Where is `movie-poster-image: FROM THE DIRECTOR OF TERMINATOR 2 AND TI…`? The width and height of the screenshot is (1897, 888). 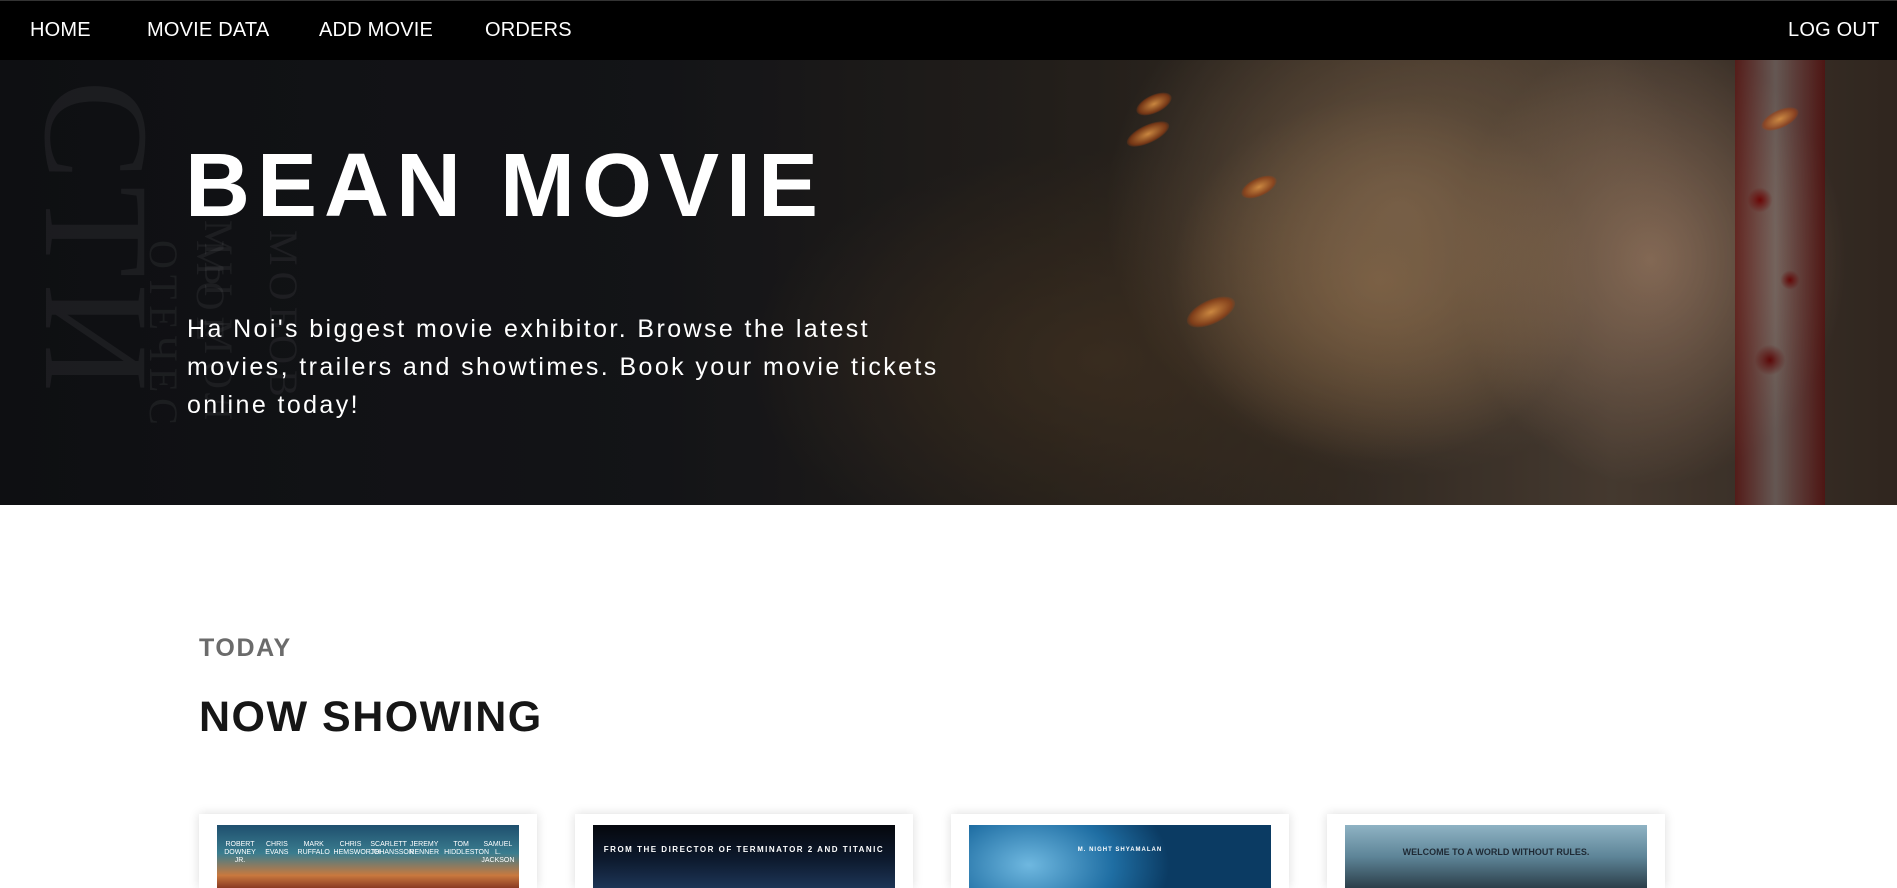
movie-poster-image: FROM THE DIRECTOR OF TERMINATOR 2 AND TI… is located at coordinates (744, 856).